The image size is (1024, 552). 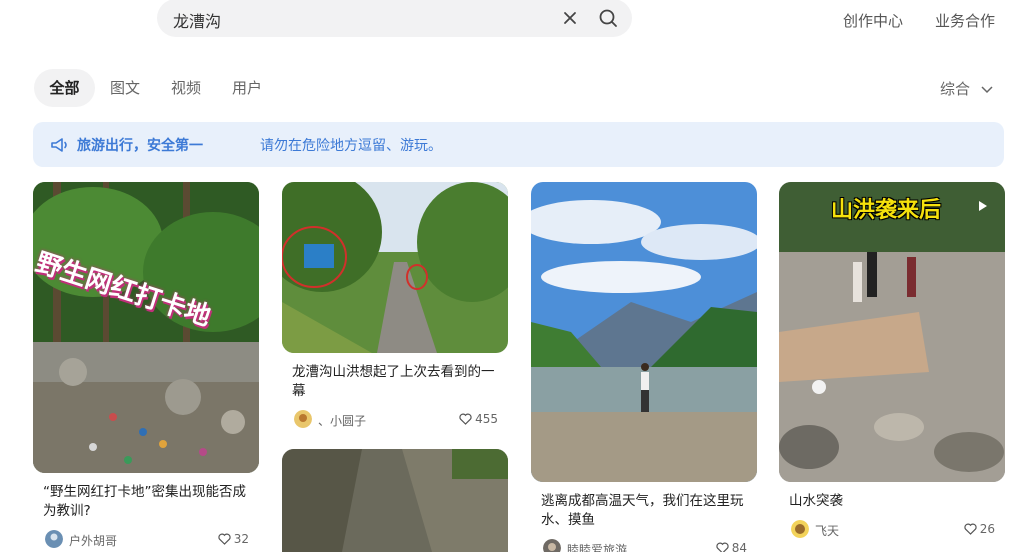 I want to click on forest-river-image, so click(x=146, y=327).